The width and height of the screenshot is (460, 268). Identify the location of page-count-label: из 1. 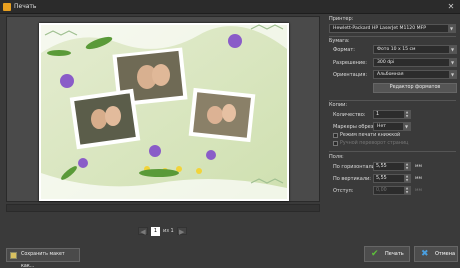
(168, 231).